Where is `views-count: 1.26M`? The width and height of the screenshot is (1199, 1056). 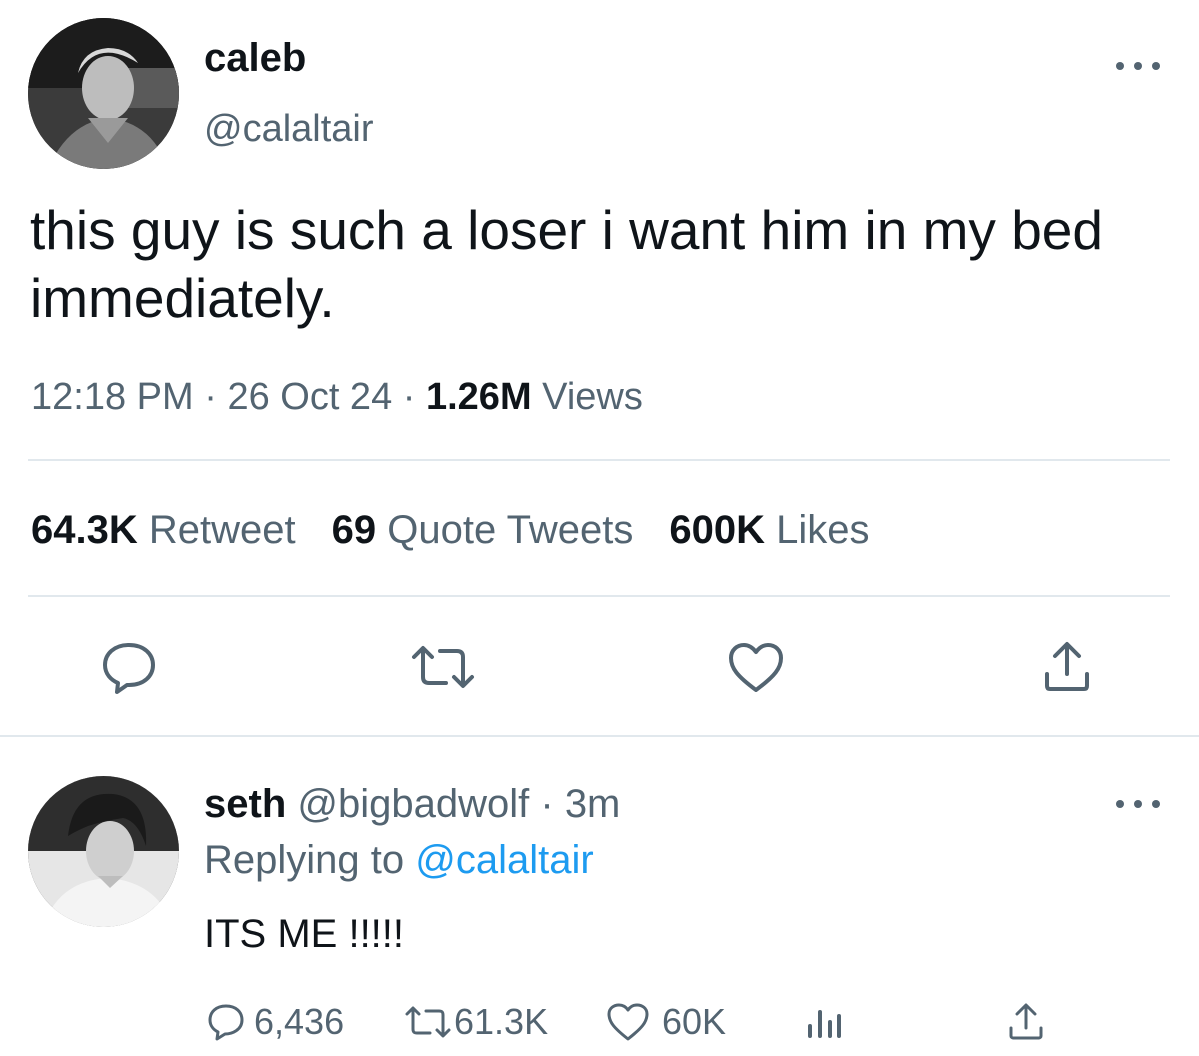
views-count: 1.26M is located at coordinates (478, 397).